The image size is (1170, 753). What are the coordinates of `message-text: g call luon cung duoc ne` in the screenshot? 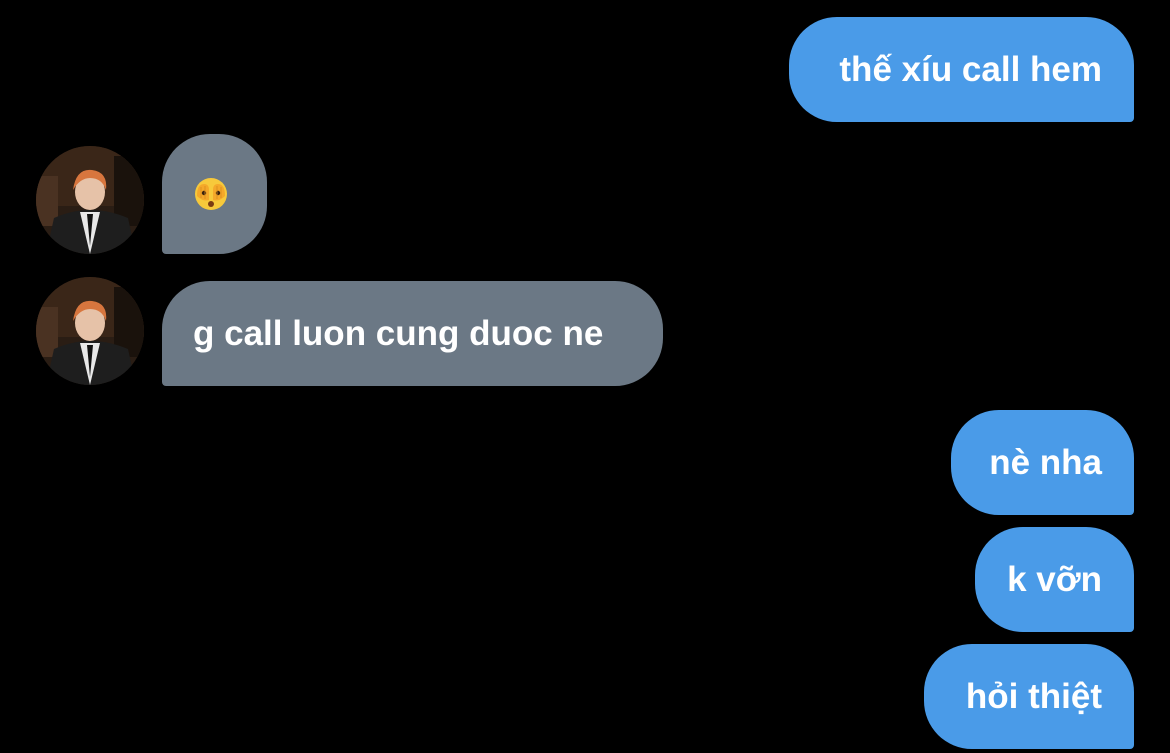 It's located at (398, 333).